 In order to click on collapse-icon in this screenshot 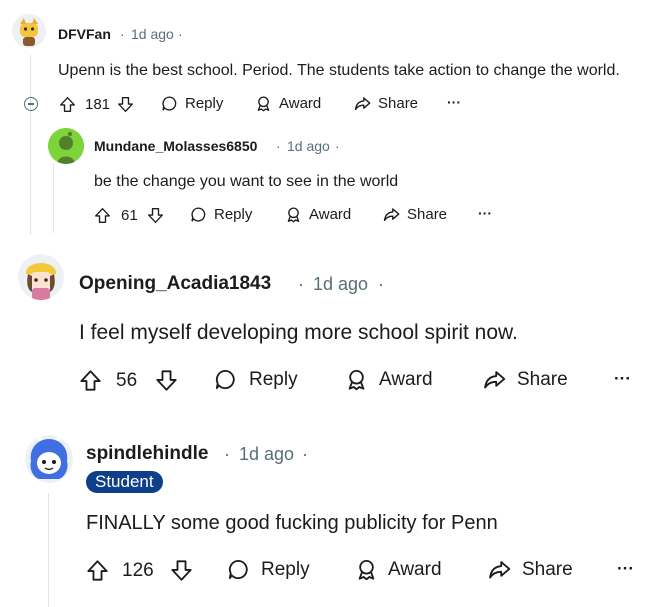, I will do `click(31, 104)`.